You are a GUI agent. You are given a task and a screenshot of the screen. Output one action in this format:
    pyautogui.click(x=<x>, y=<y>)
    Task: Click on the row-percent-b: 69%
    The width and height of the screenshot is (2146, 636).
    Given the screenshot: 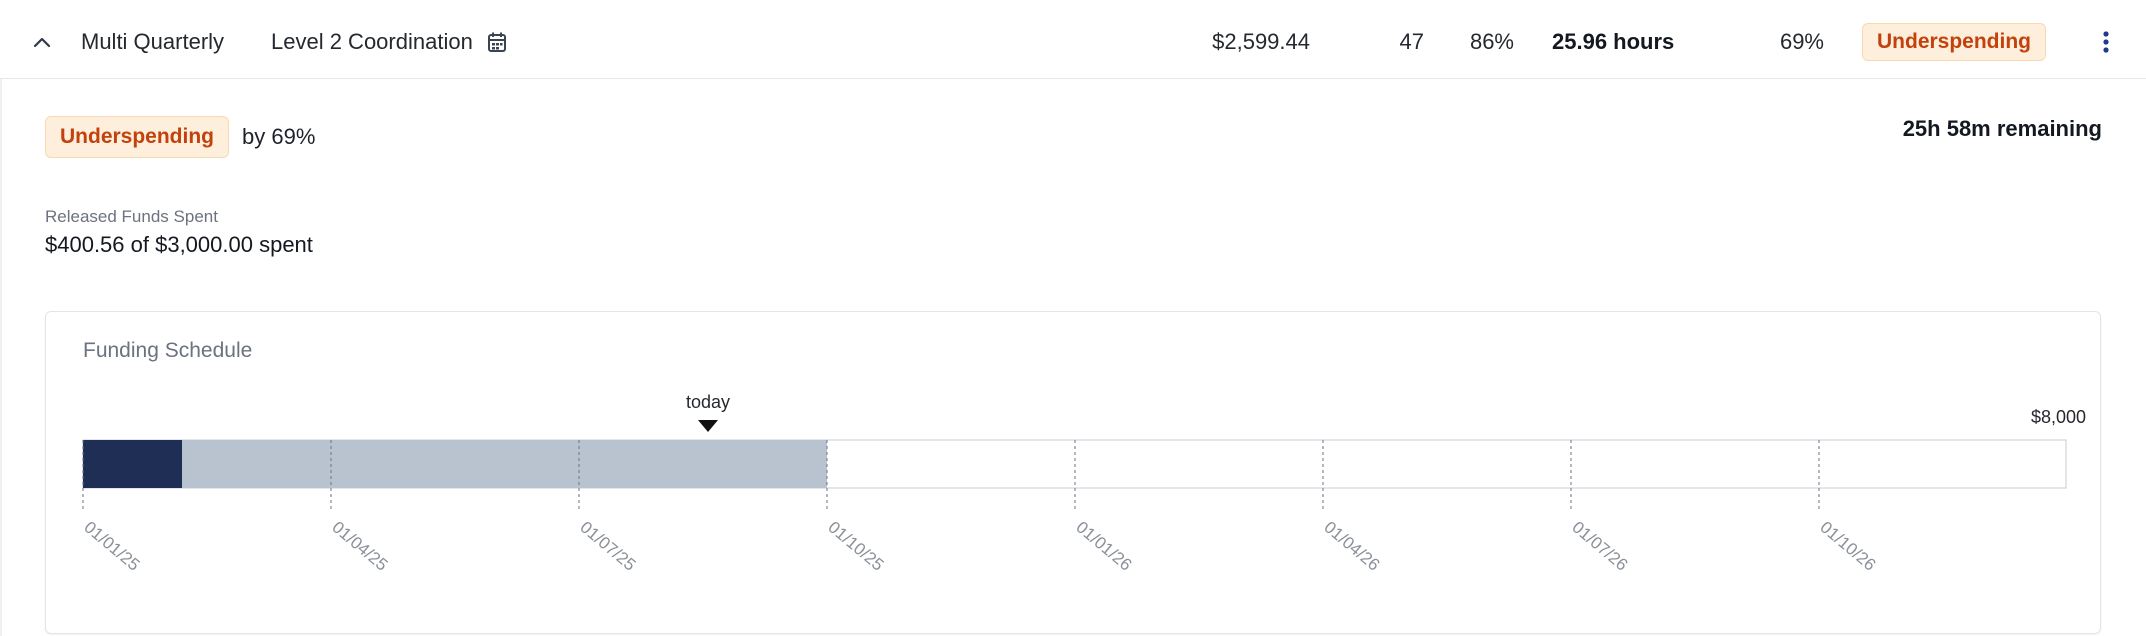 What is the action you would take?
    pyautogui.click(x=1801, y=41)
    